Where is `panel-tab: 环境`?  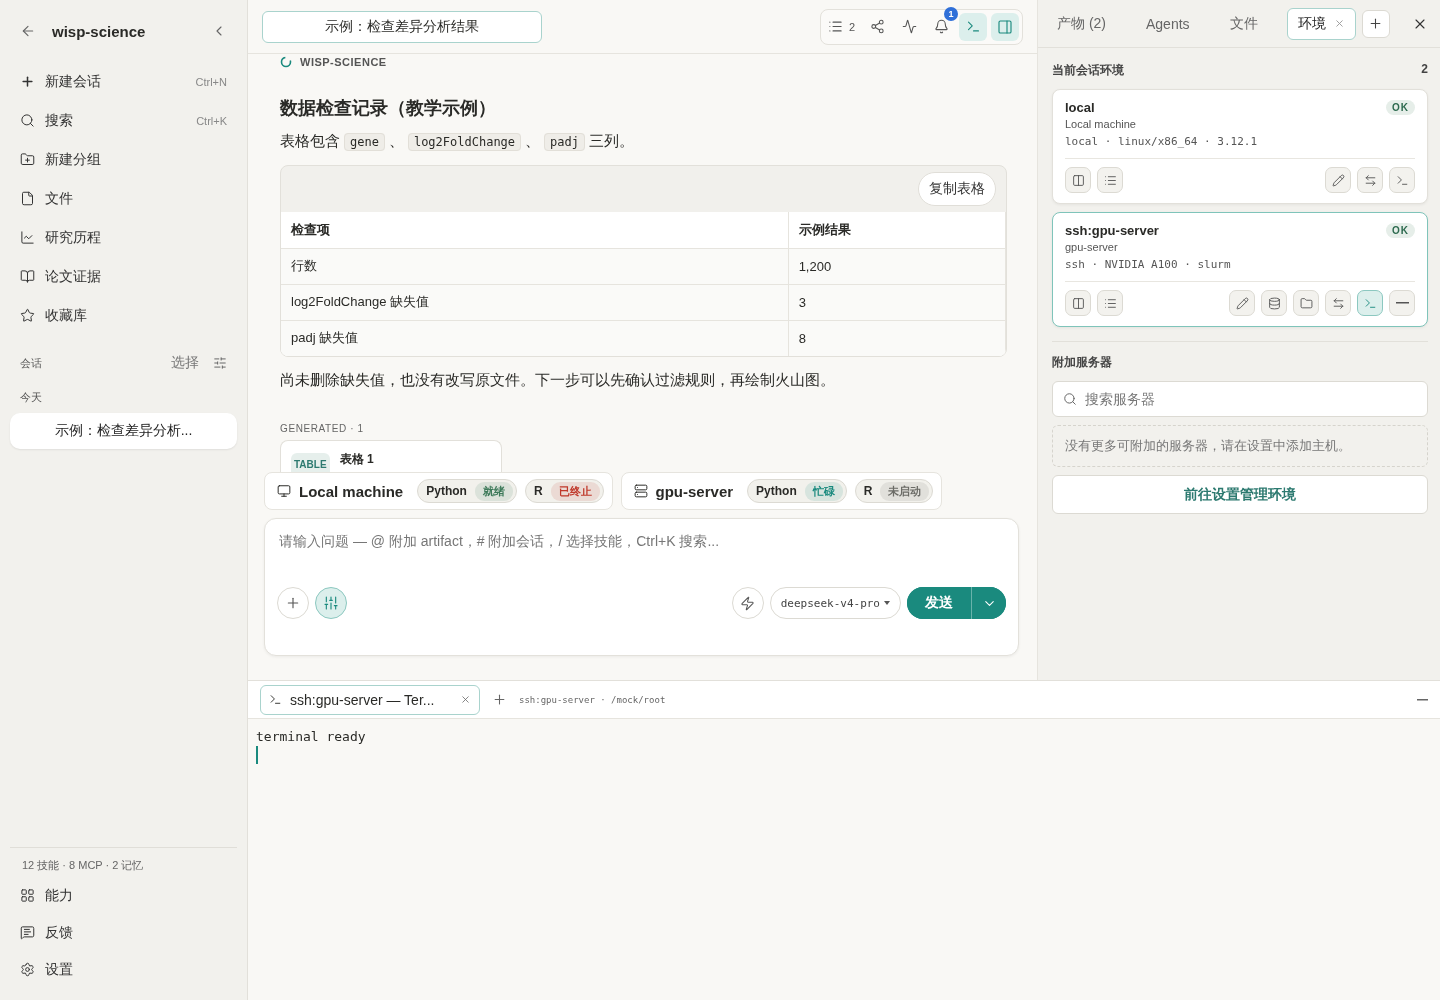
panel-tab: 环境 is located at coordinates (1321, 23).